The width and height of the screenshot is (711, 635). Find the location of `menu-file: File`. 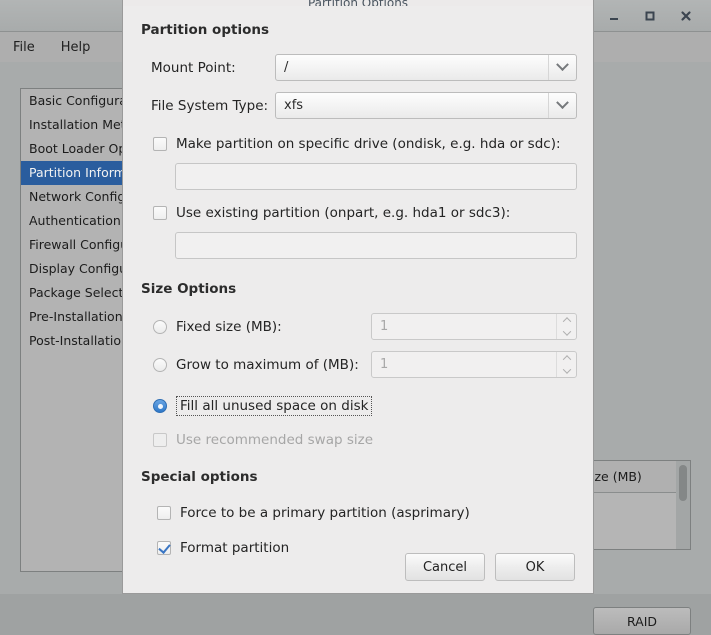

menu-file: File is located at coordinates (24, 47).